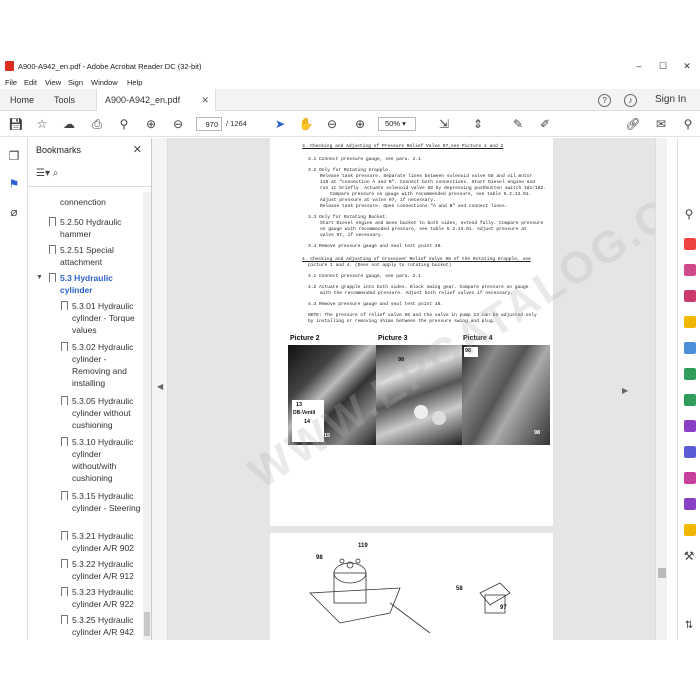 The height and width of the screenshot is (700, 700). What do you see at coordinates (625, 390) in the screenshot?
I see `expand-right-icon: ▶` at bounding box center [625, 390].